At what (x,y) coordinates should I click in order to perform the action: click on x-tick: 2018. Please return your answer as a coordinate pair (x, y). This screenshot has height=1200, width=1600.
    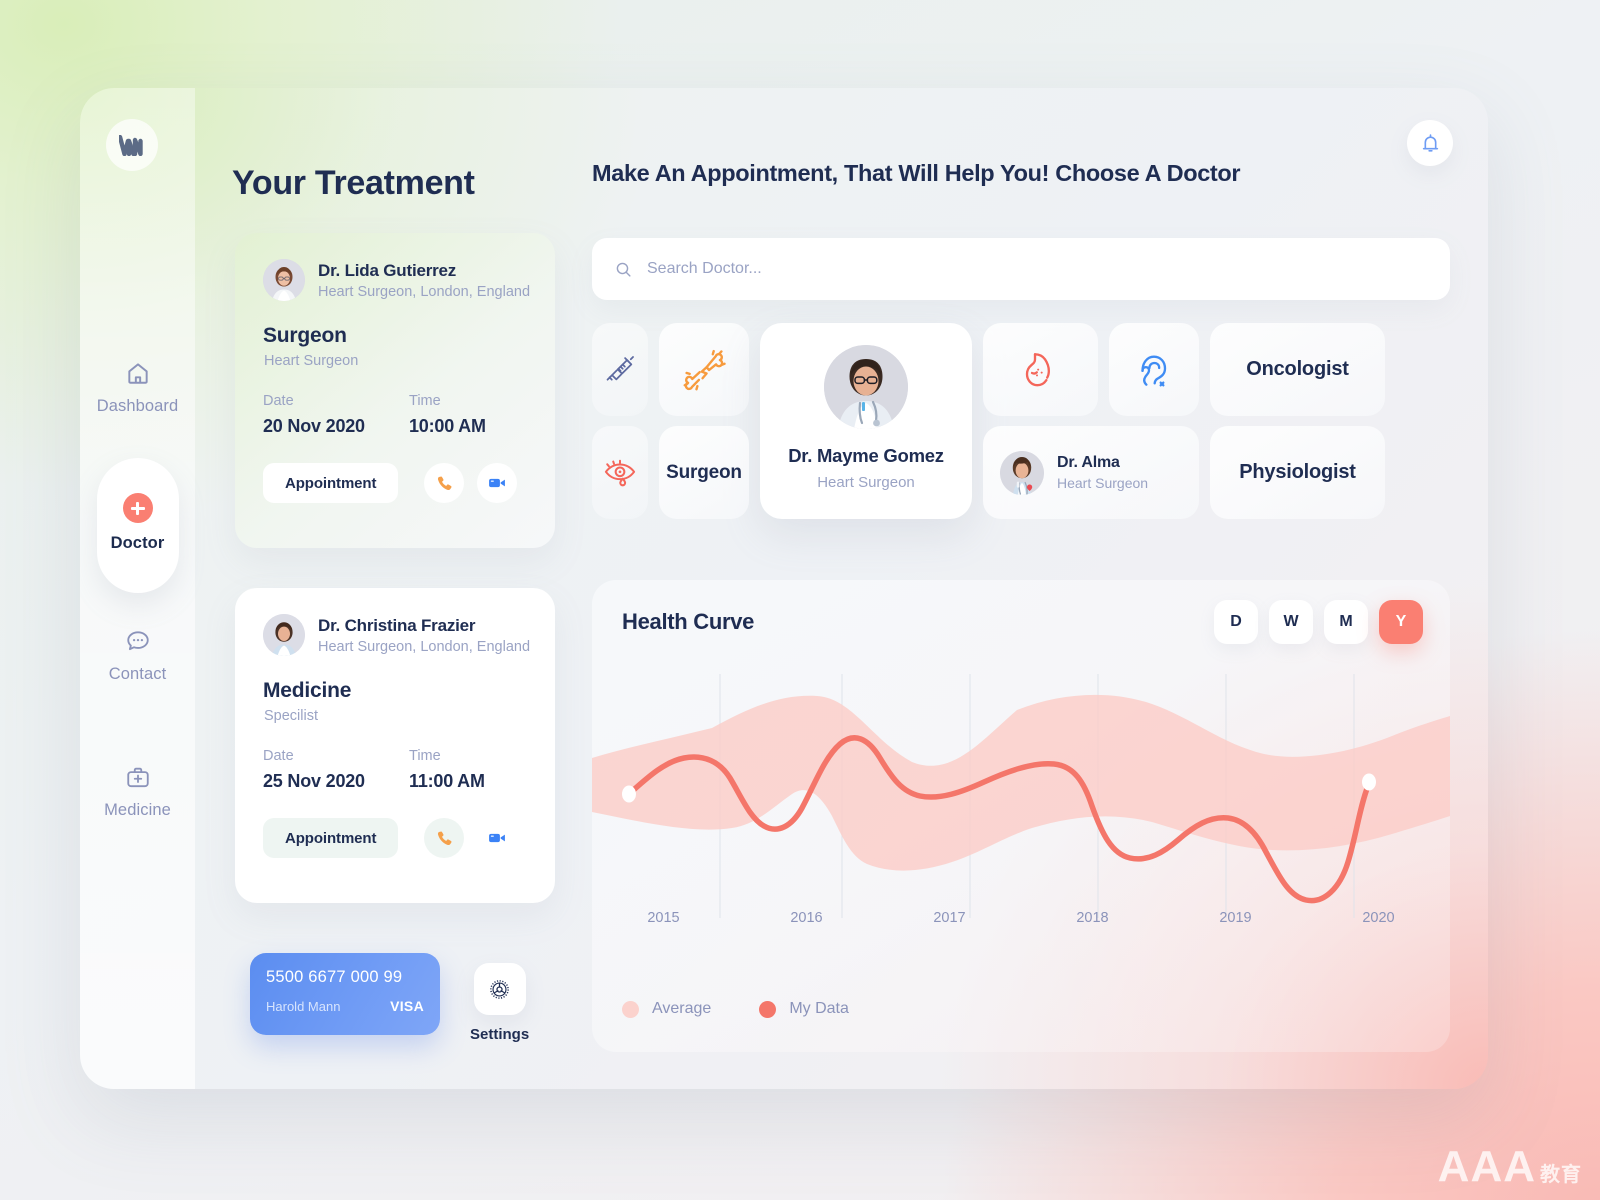
    Looking at the image, I should click on (1092, 918).